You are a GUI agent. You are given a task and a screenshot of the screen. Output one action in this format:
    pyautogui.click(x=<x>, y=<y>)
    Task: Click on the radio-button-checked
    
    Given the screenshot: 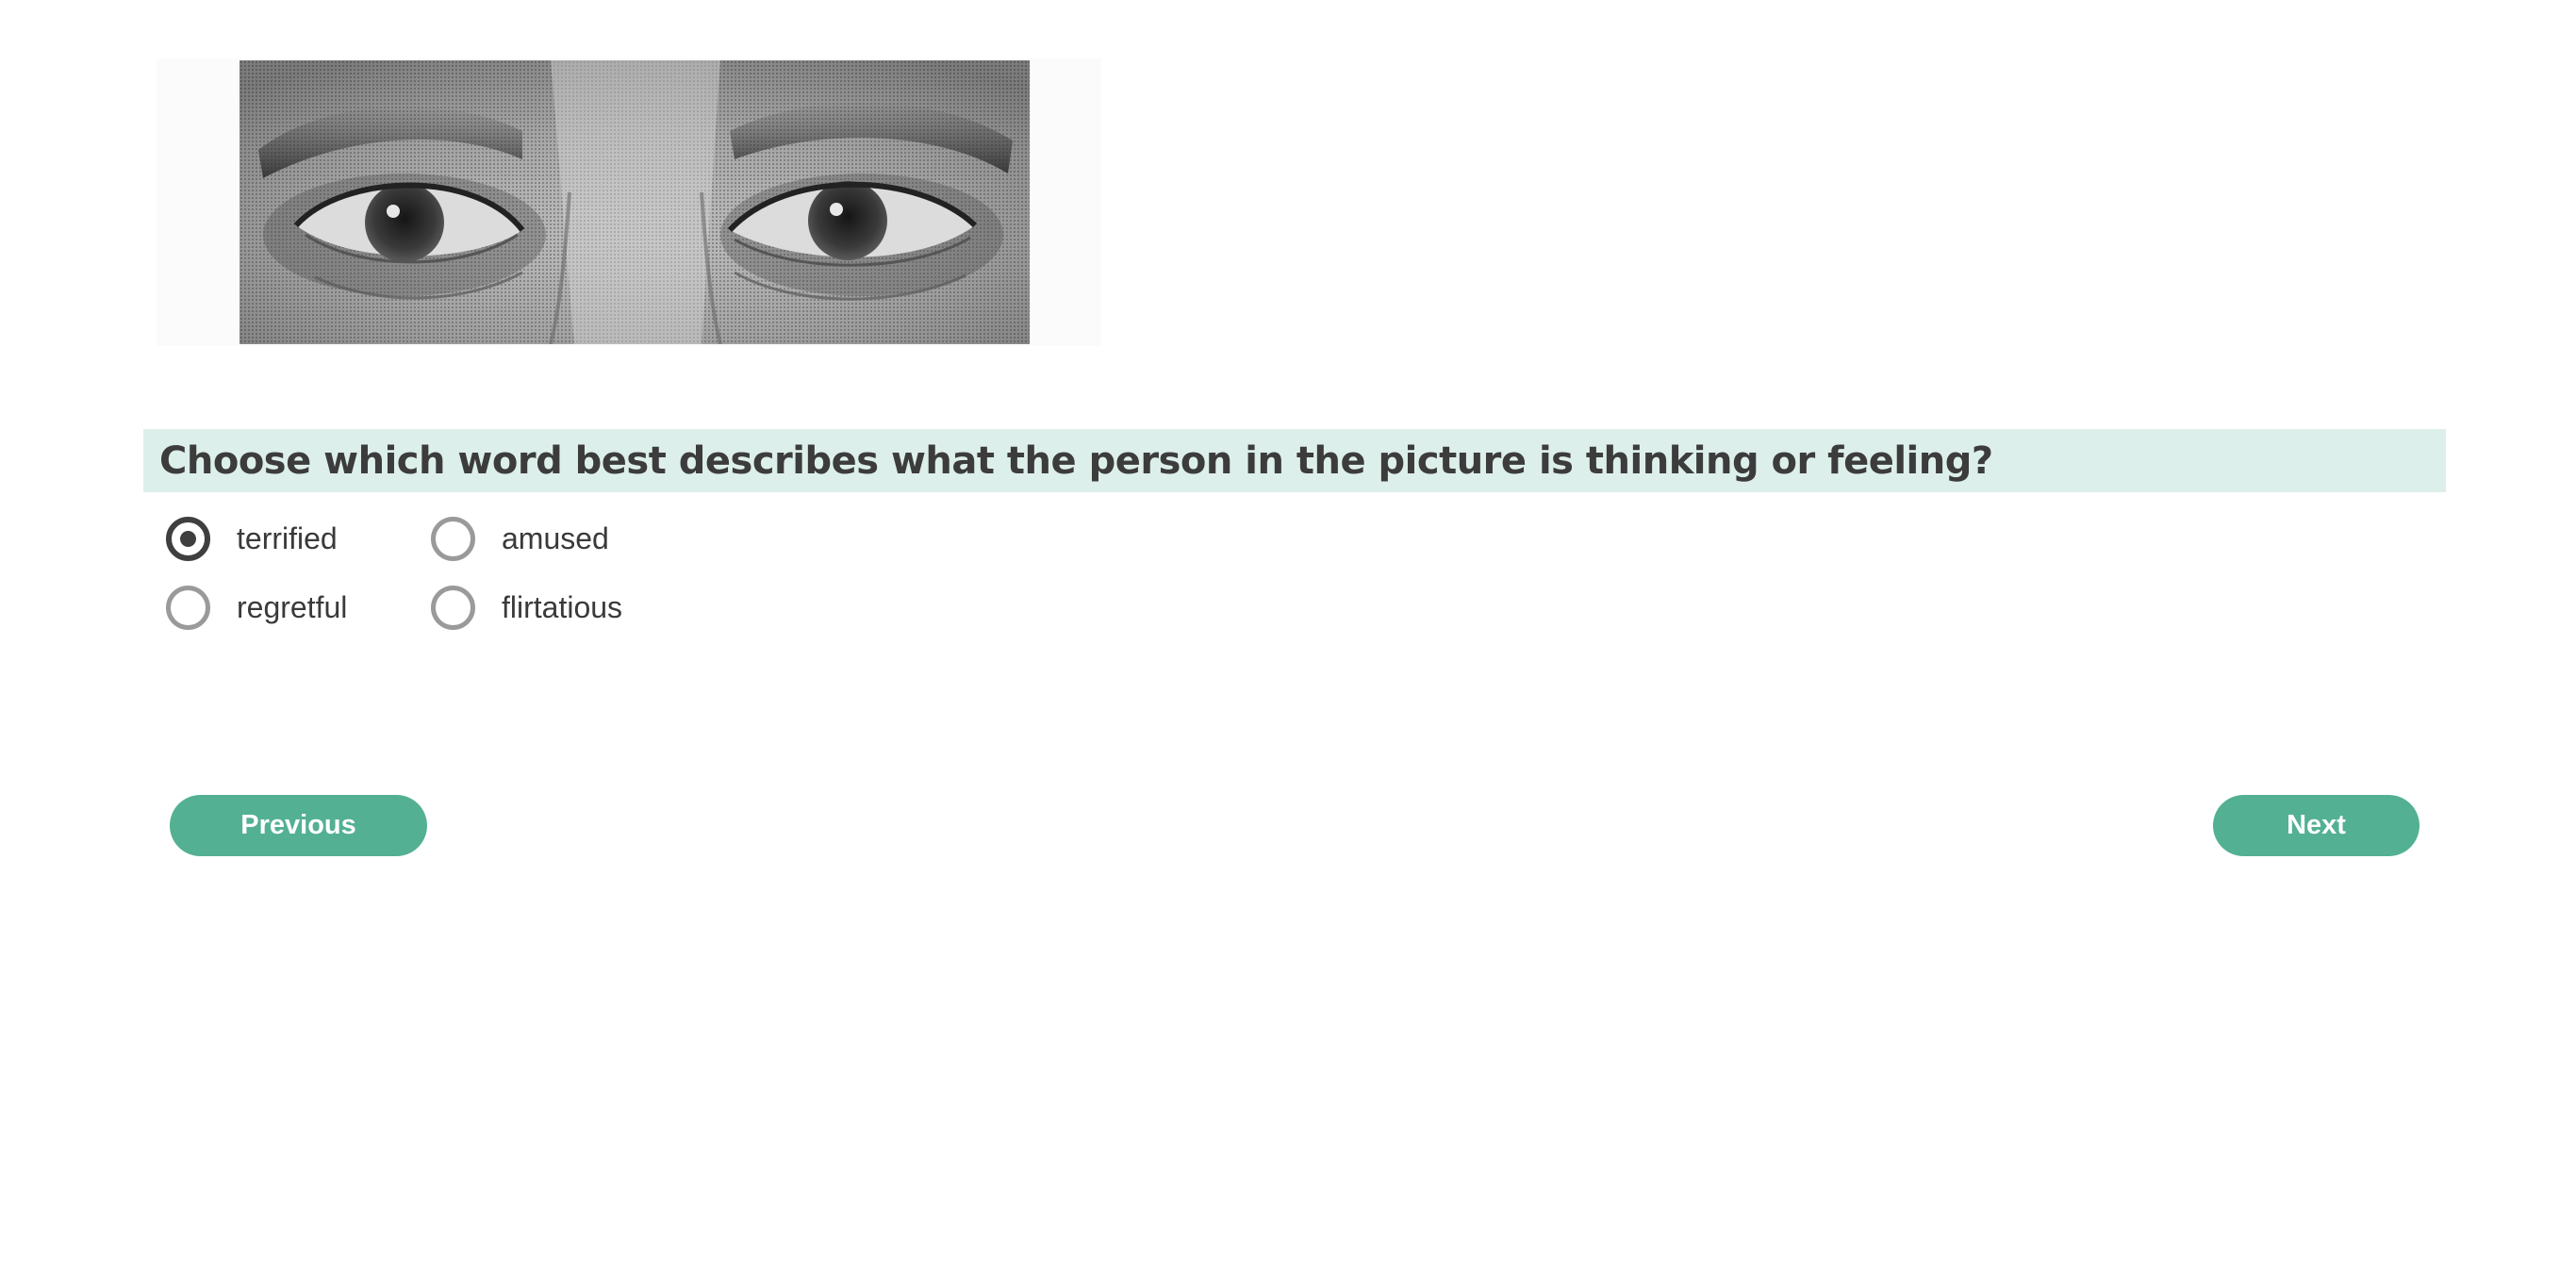 What is the action you would take?
    pyautogui.click(x=188, y=539)
    